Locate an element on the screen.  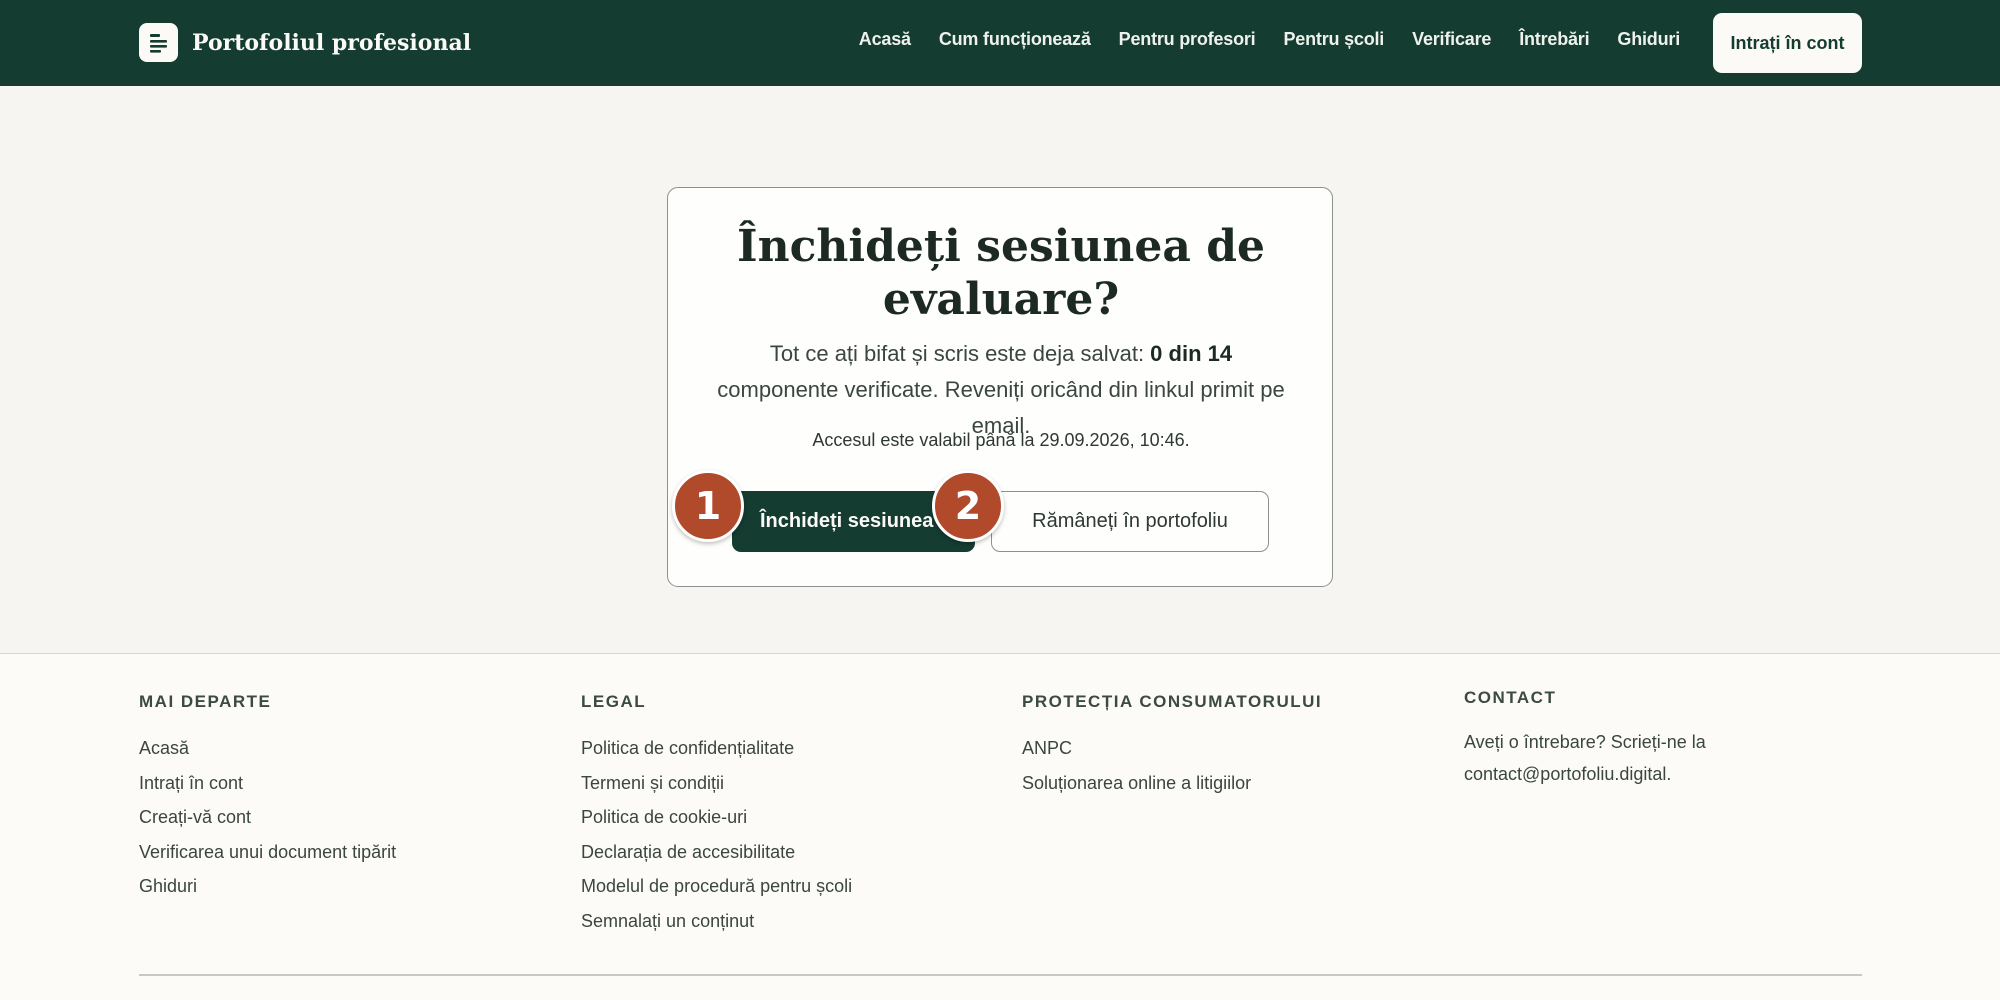
list-item: Soluționarea online a litigiilor is located at coordinates (1136, 790).